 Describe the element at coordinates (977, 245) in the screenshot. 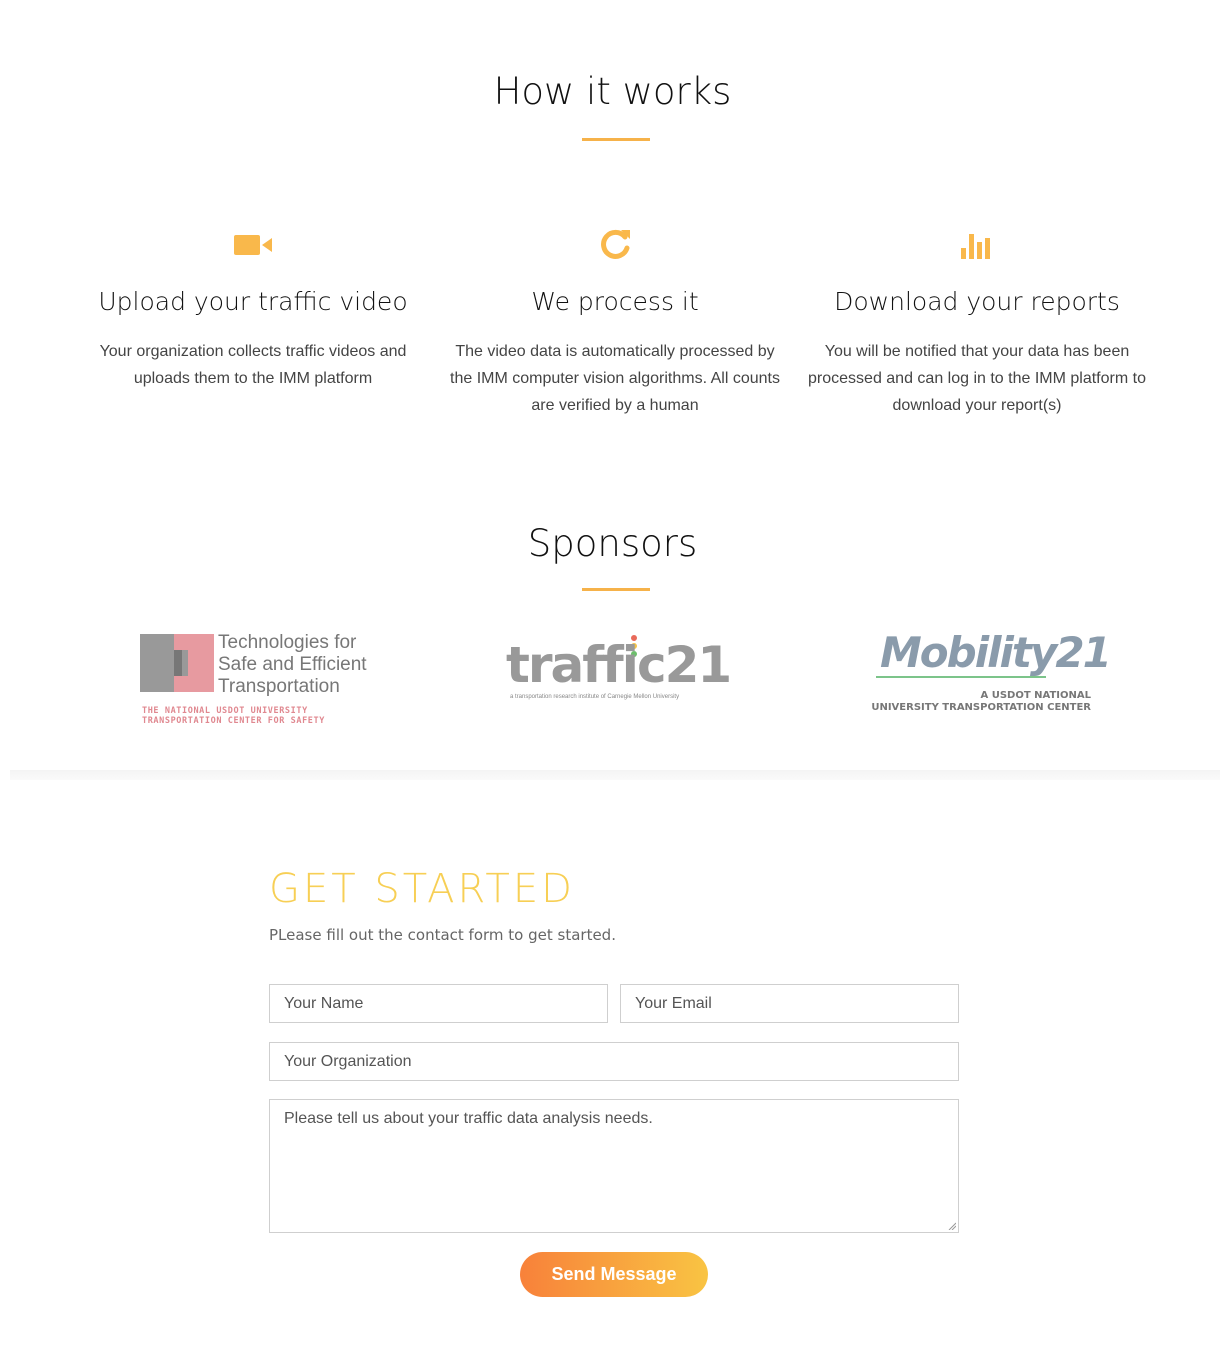

I see `bar-chart-icon` at that location.